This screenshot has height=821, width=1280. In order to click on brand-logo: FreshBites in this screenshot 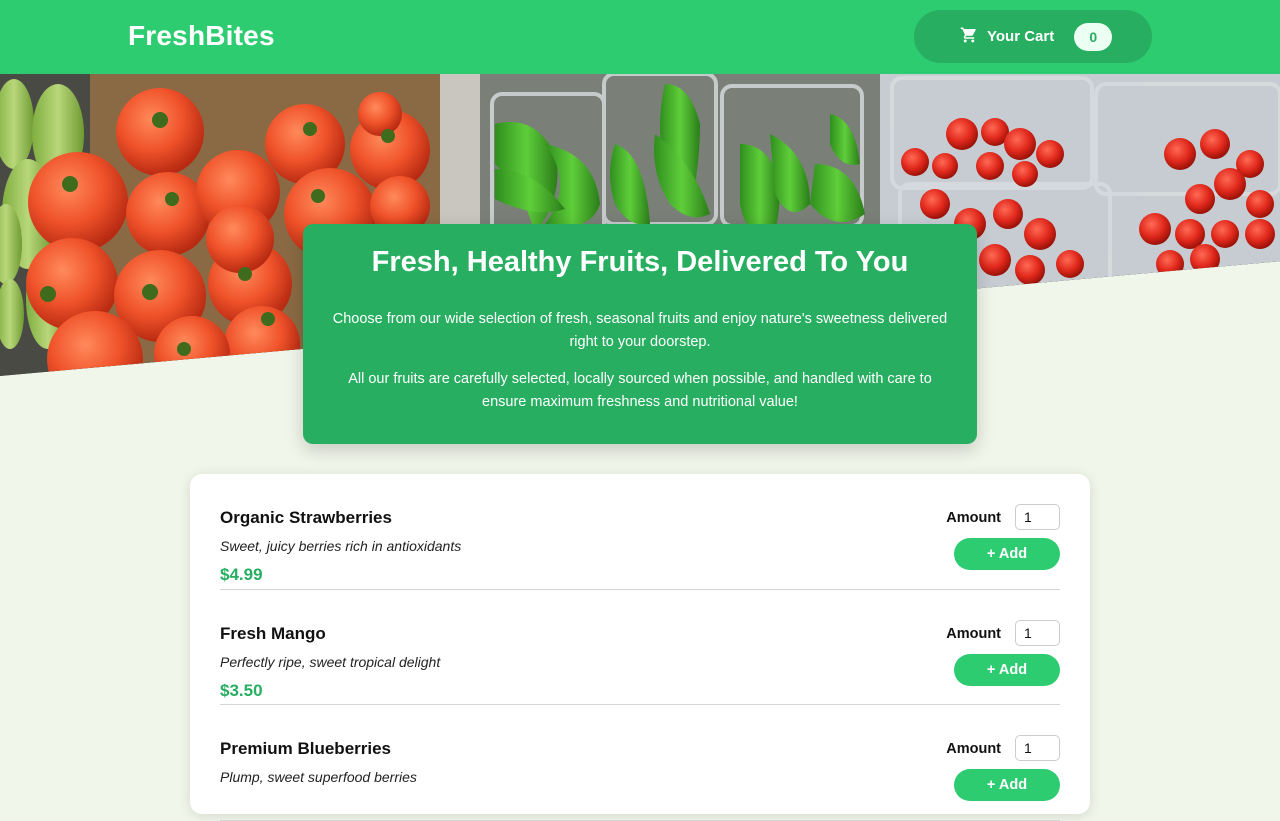, I will do `click(201, 36)`.